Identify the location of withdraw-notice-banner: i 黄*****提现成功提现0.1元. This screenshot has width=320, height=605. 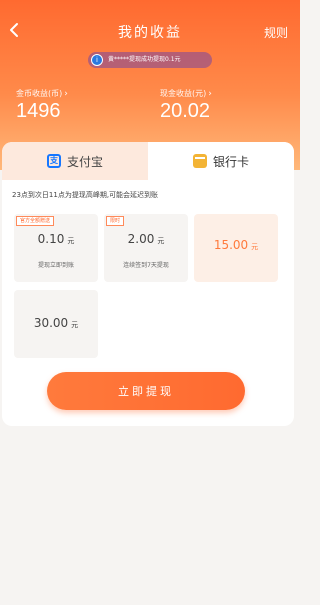
(150, 60).